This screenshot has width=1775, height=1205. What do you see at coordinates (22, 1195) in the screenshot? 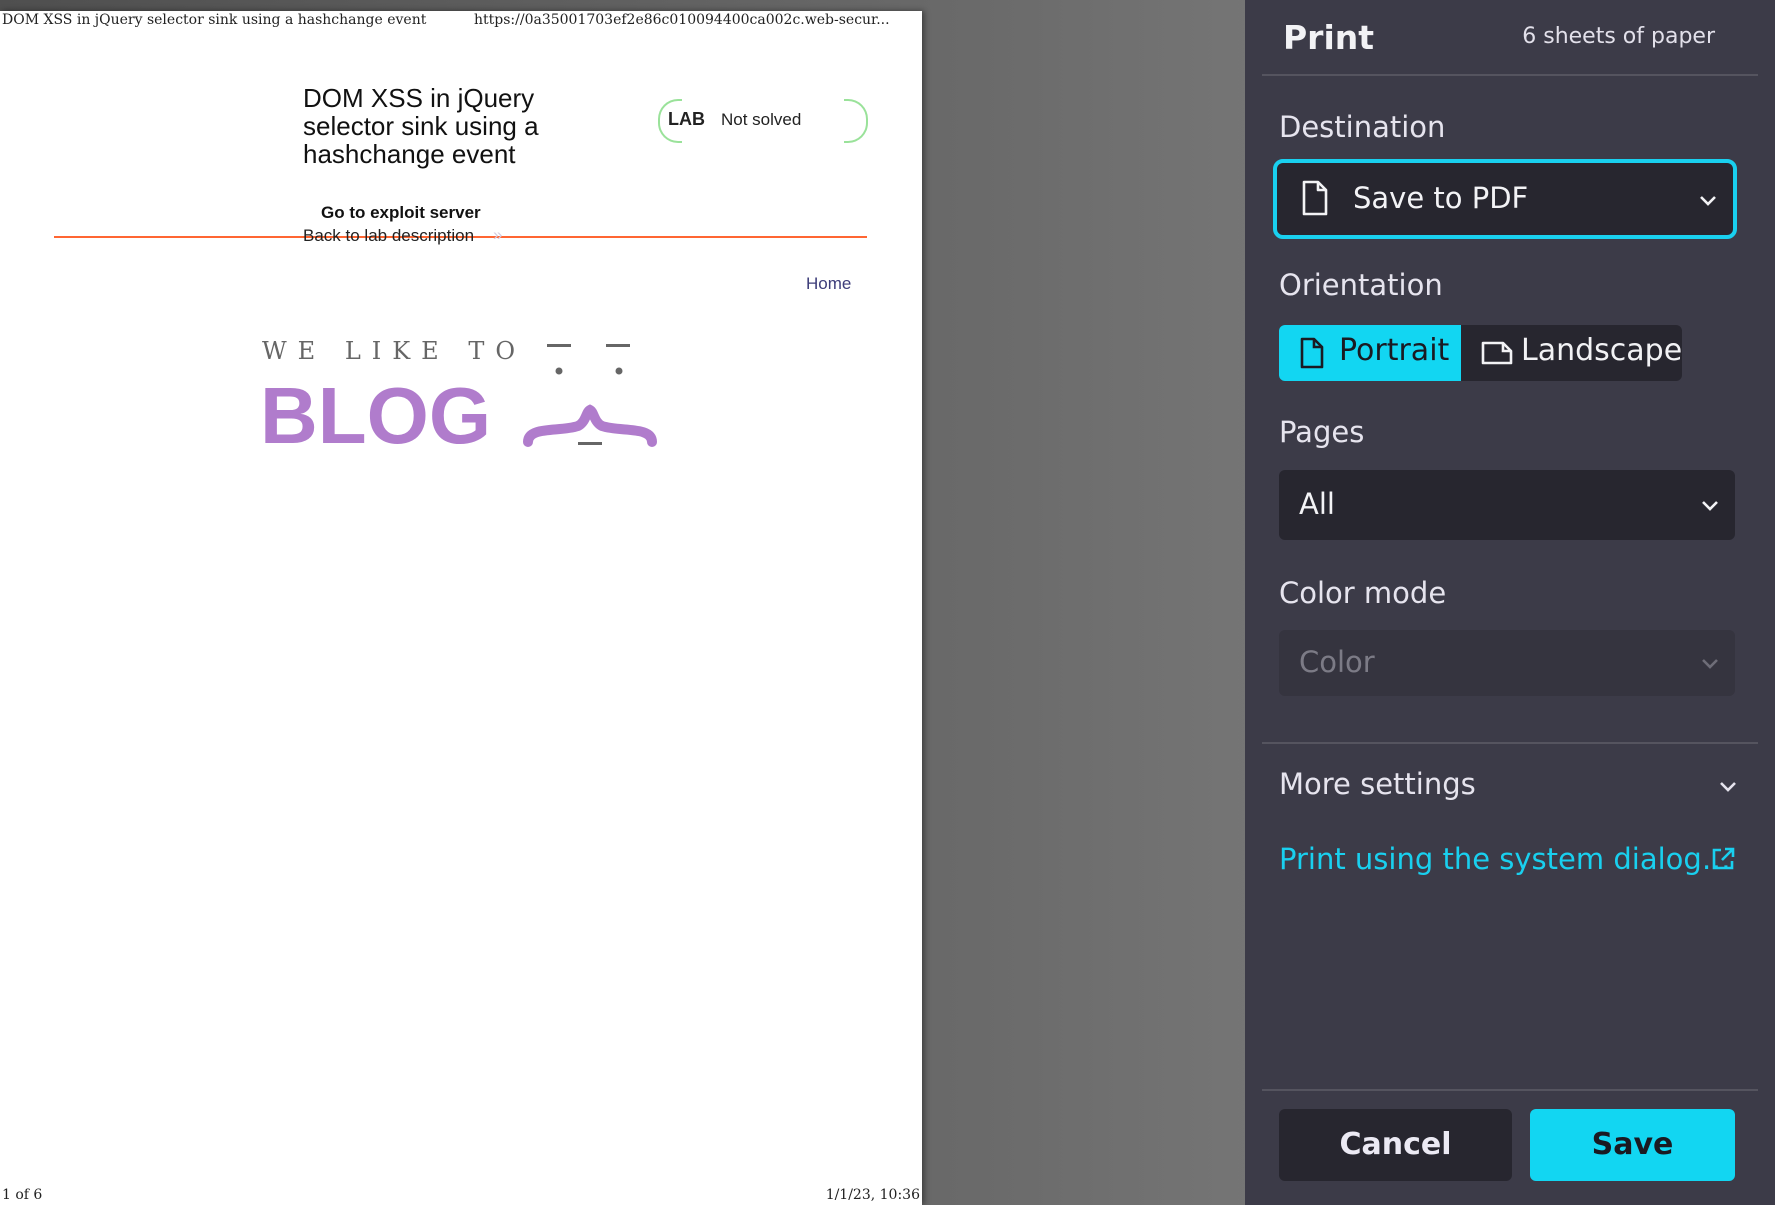
I see `page-footer-number: 1 of 6` at bounding box center [22, 1195].